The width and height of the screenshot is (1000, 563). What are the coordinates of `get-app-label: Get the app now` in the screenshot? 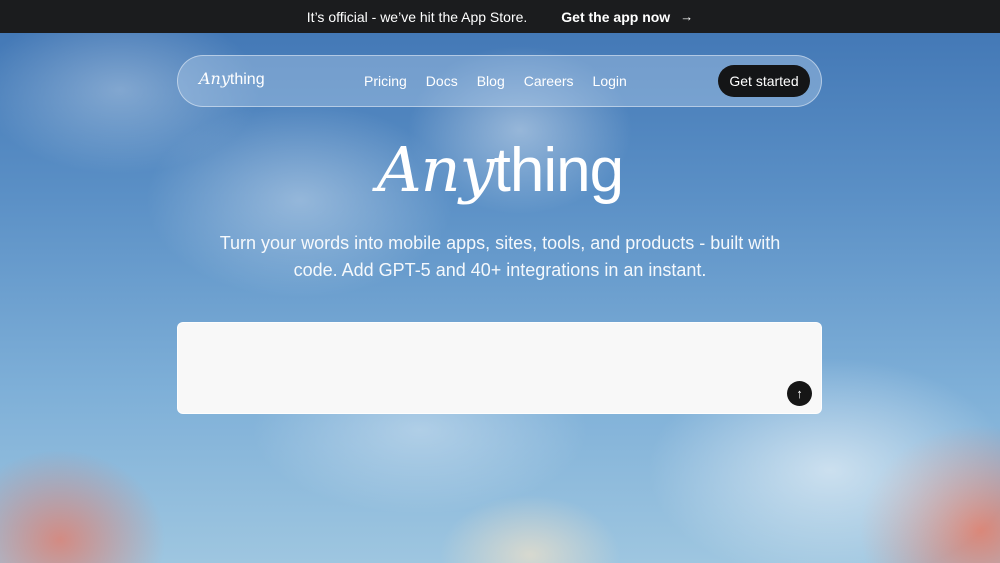 It's located at (616, 16).